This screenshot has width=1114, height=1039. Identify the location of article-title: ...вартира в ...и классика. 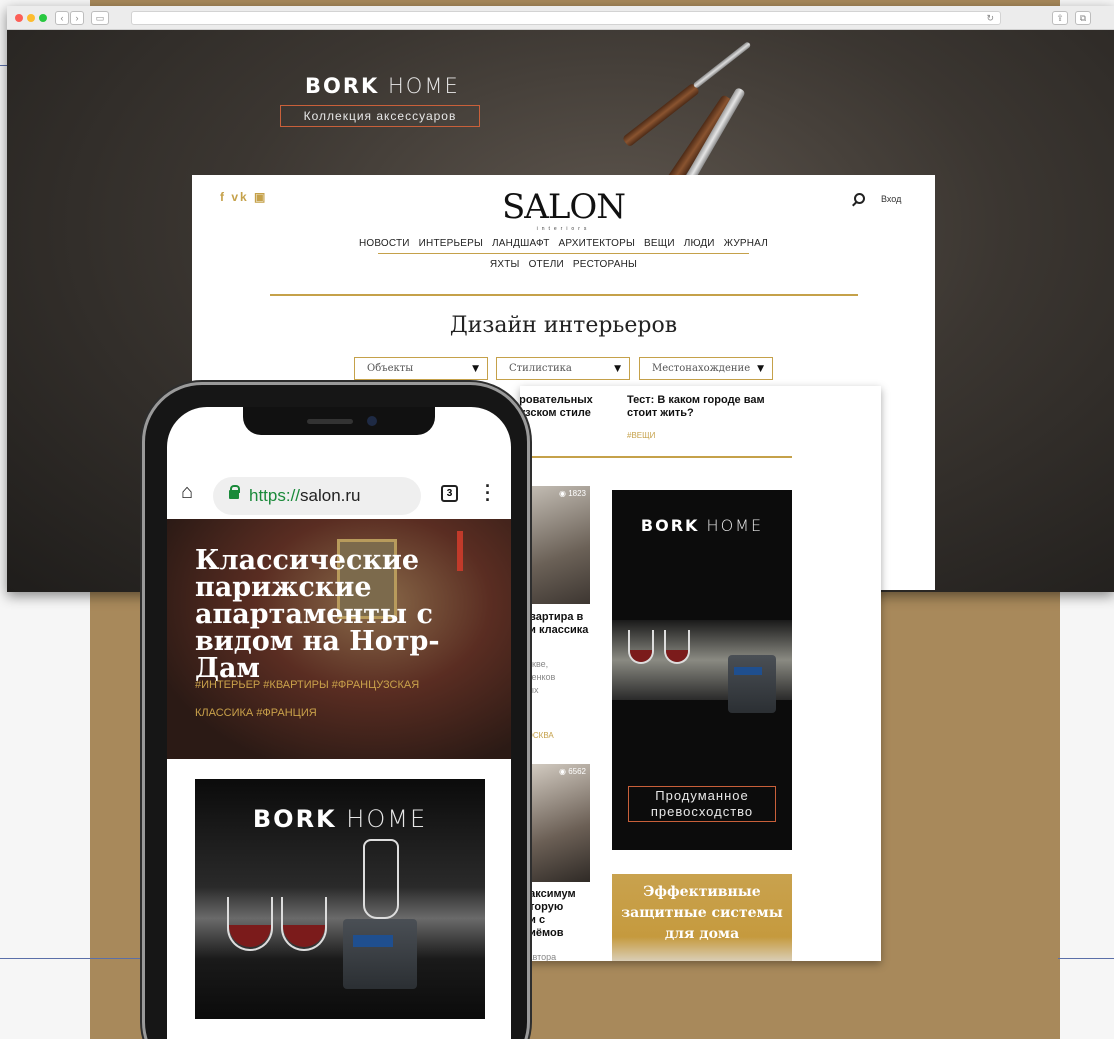
(560, 624).